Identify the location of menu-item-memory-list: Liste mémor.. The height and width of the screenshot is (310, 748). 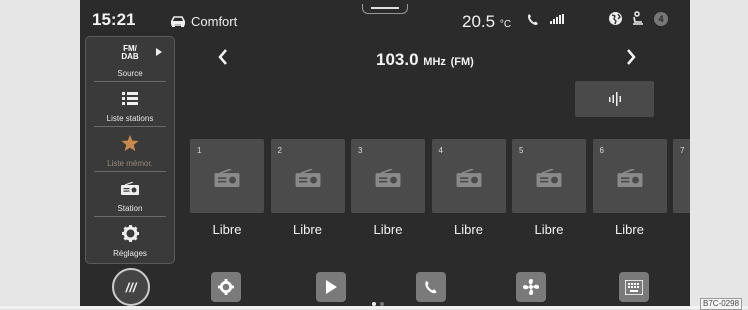
(130, 149).